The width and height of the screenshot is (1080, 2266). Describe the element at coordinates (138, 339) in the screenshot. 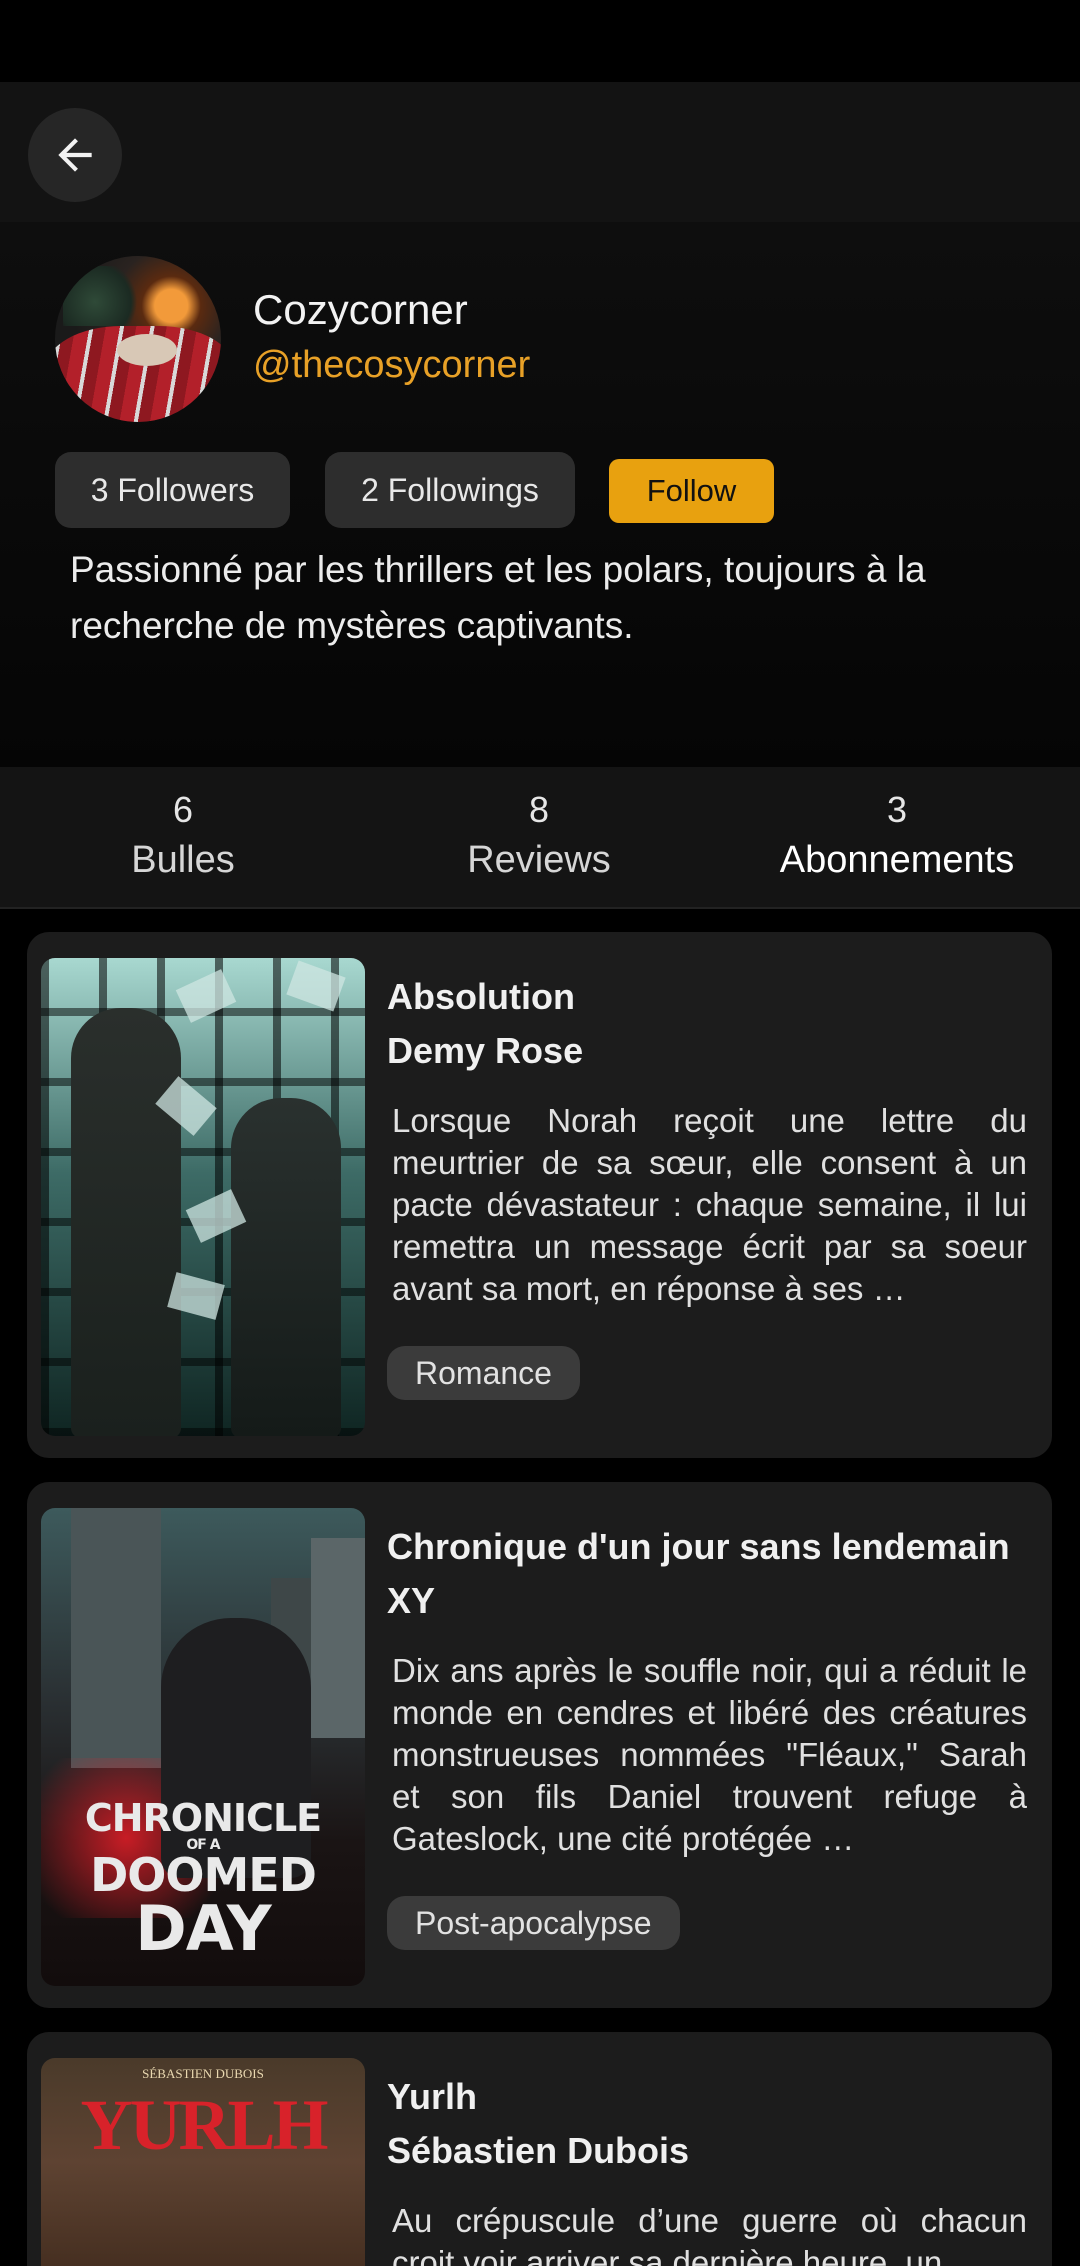

I see `avatar` at that location.